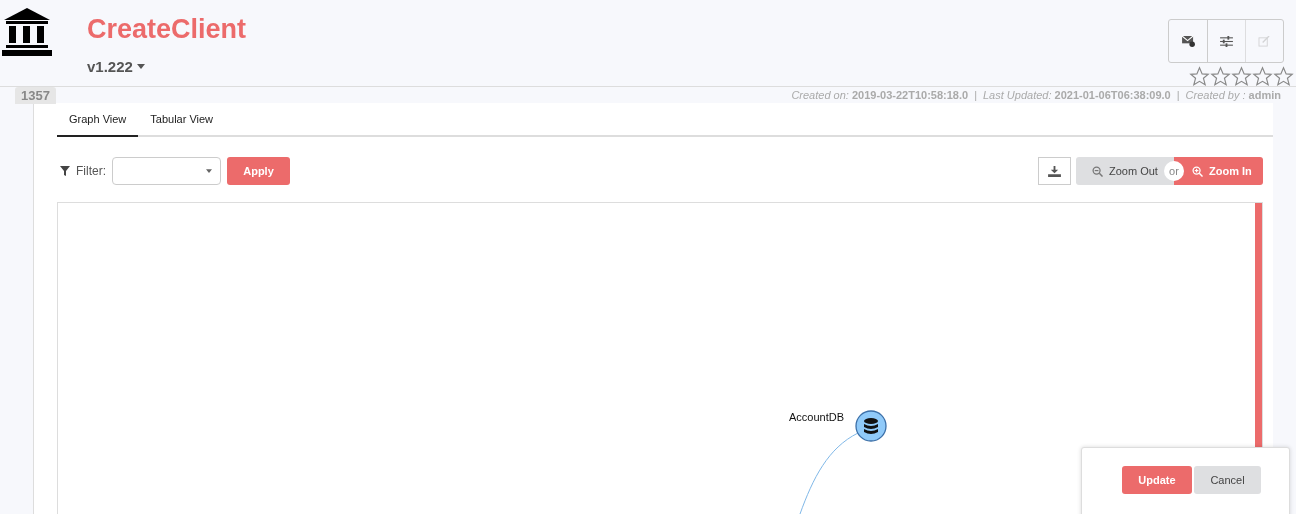 This screenshot has width=1296, height=514. I want to click on bank-icon, so click(27, 31).